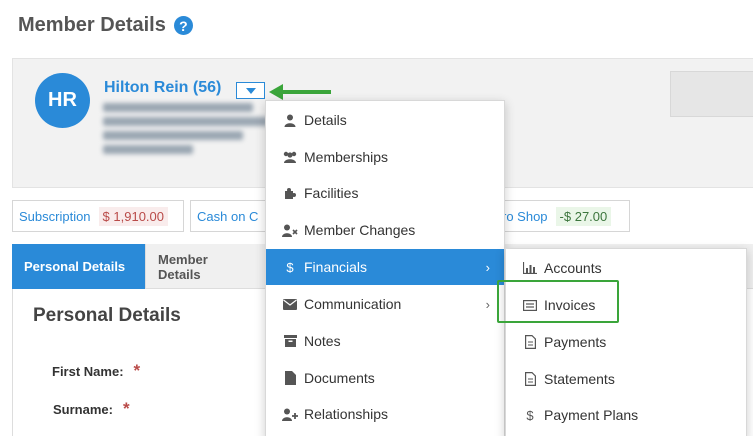  I want to click on subscription-amount: $ 1,910.00, so click(133, 216).